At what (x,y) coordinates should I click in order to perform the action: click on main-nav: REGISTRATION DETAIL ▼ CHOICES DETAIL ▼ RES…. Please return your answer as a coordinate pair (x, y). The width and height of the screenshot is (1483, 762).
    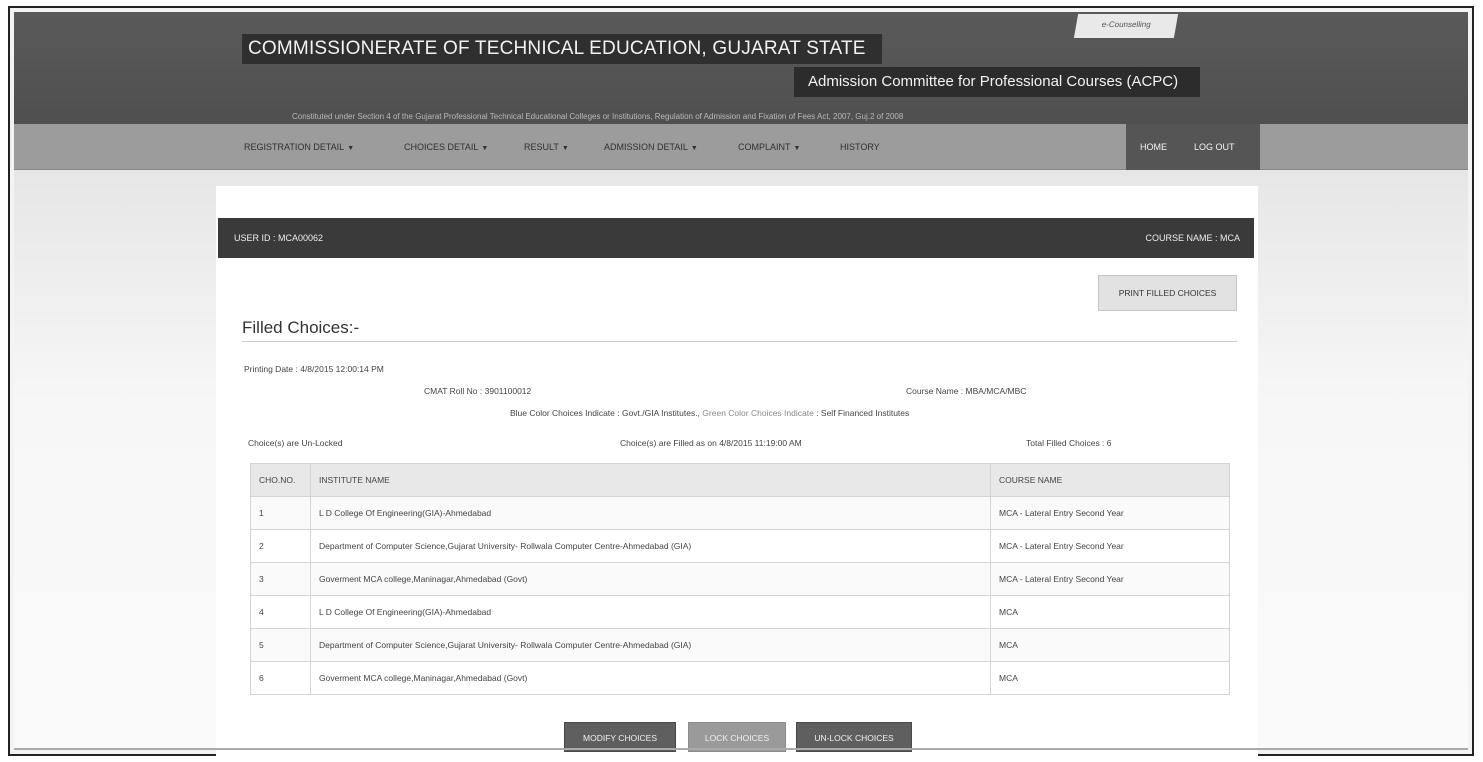
    Looking at the image, I should click on (741, 147).